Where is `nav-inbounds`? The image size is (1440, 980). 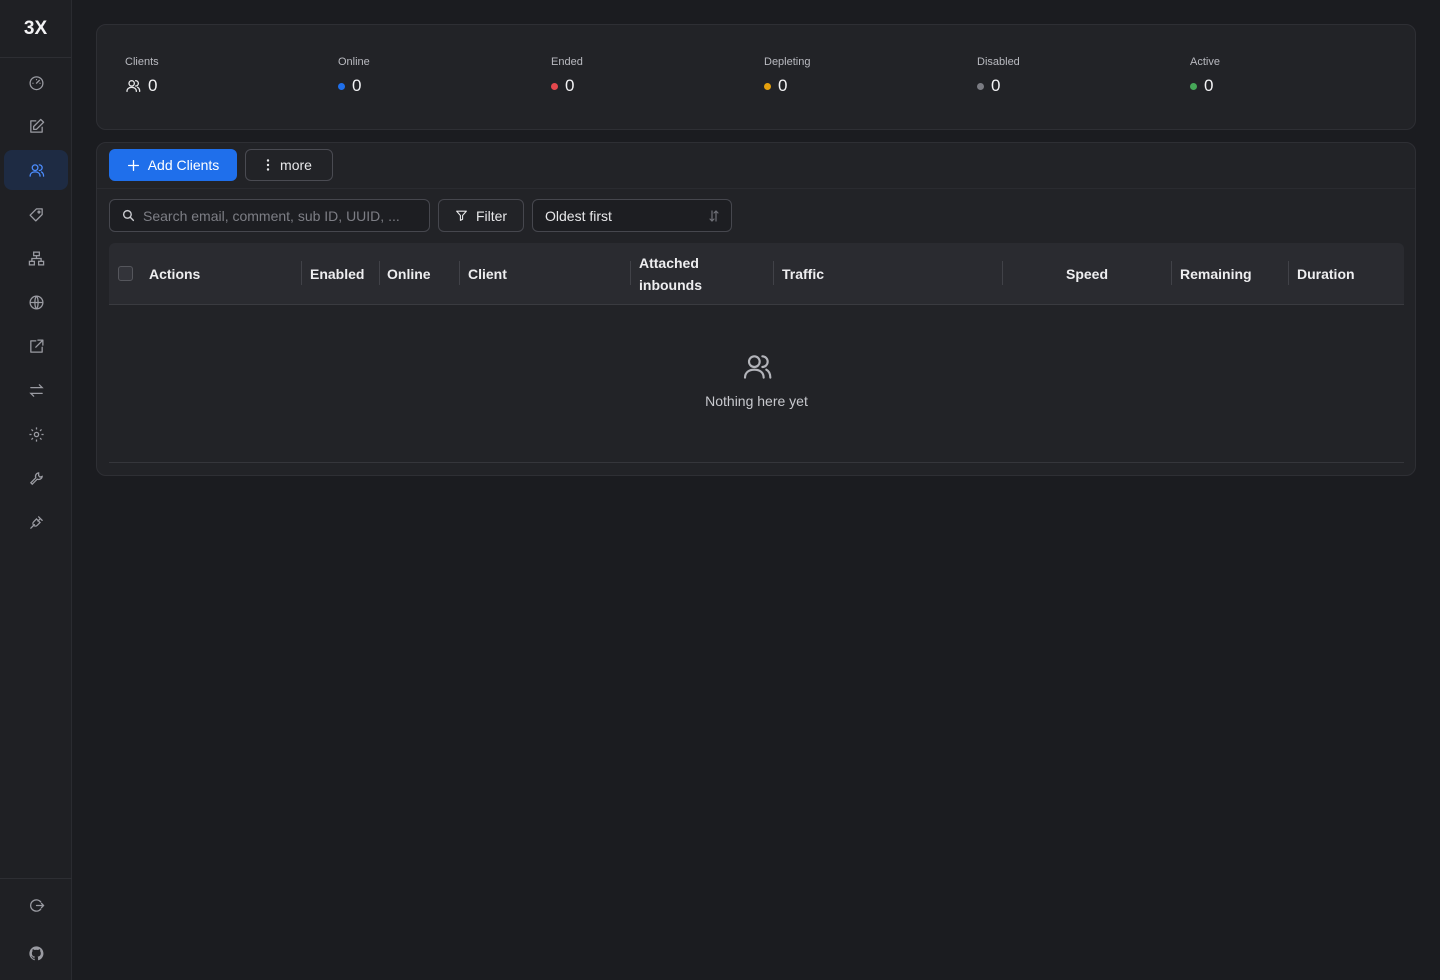
nav-inbounds is located at coordinates (36, 126).